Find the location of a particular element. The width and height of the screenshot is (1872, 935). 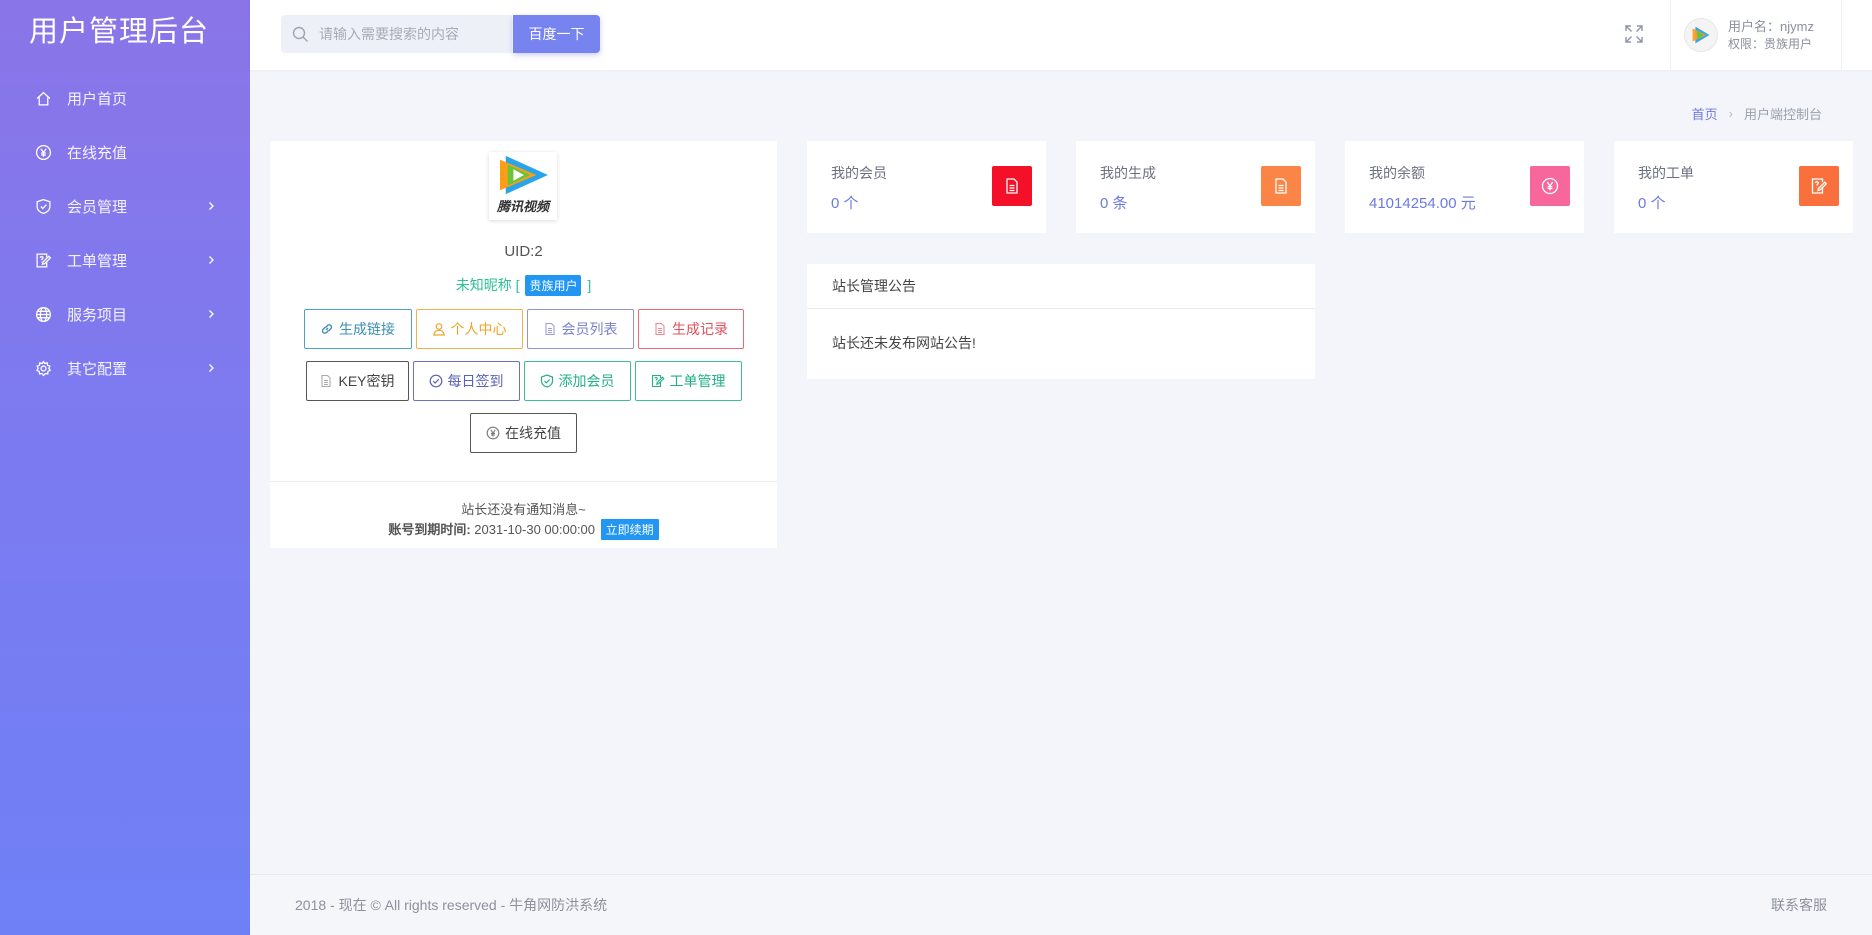

announcement-title: 站长管理公告 is located at coordinates (1061, 286).